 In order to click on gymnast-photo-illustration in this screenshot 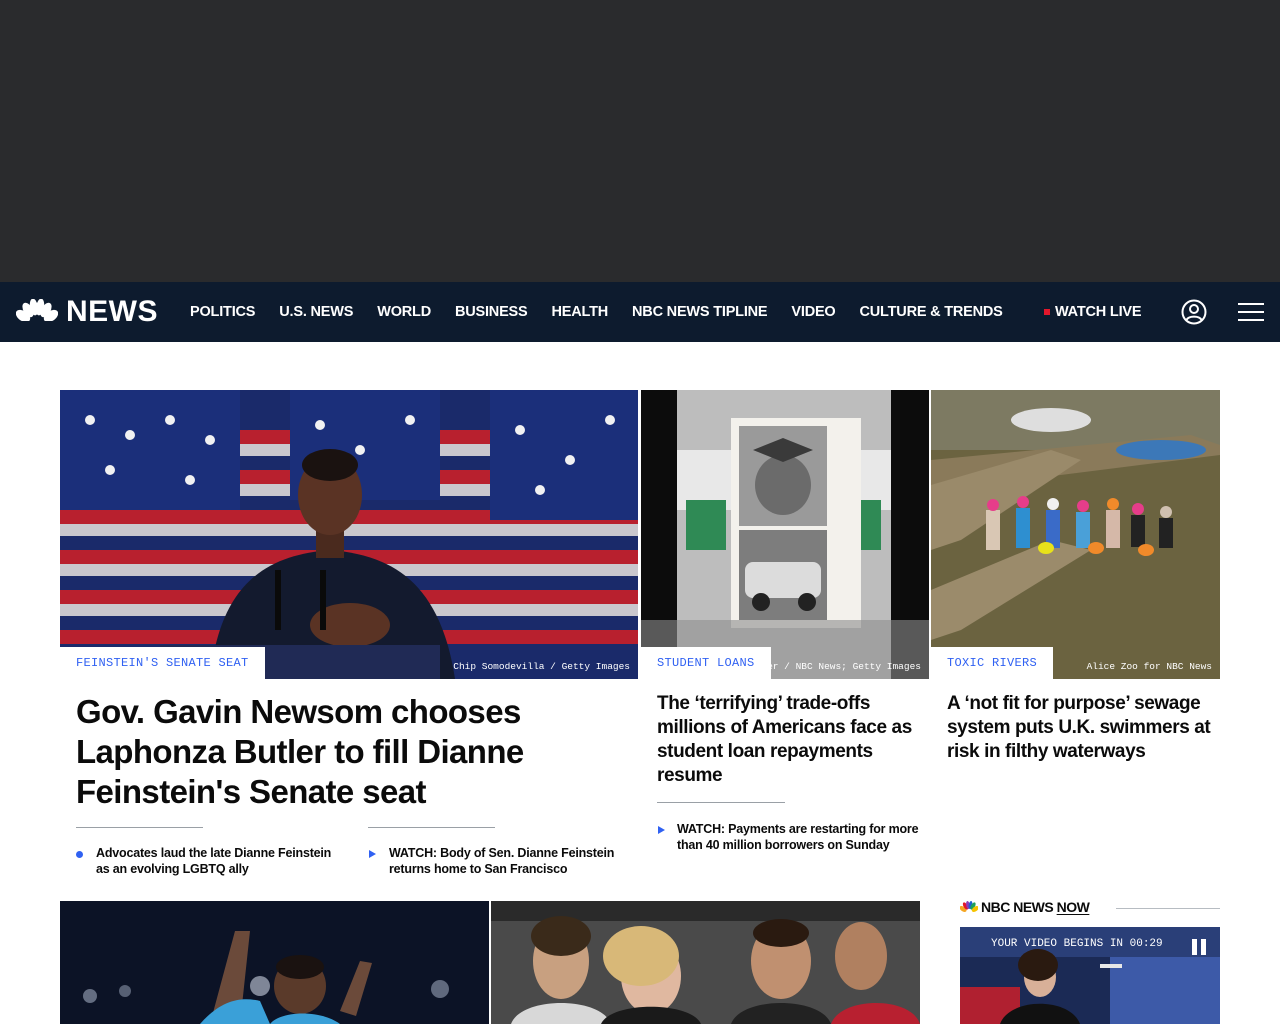, I will do `click(274, 962)`.